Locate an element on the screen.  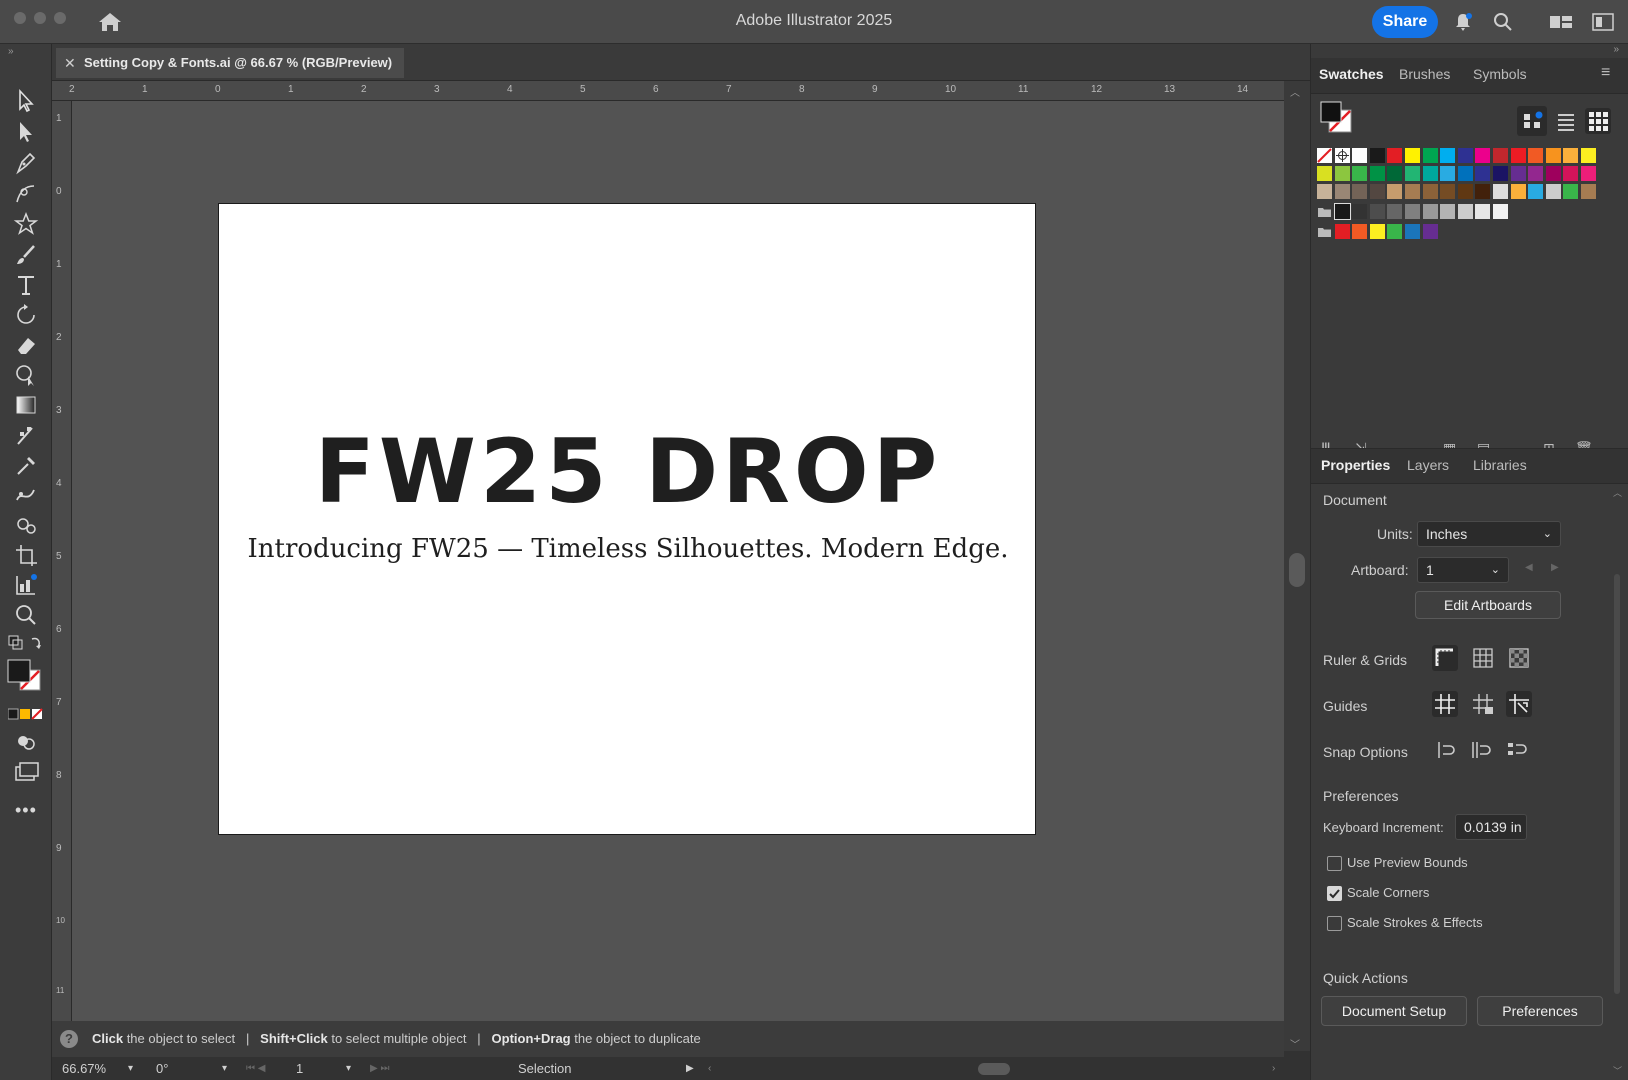
use-preview-bounds-checkbox is located at coordinates (1334, 863).